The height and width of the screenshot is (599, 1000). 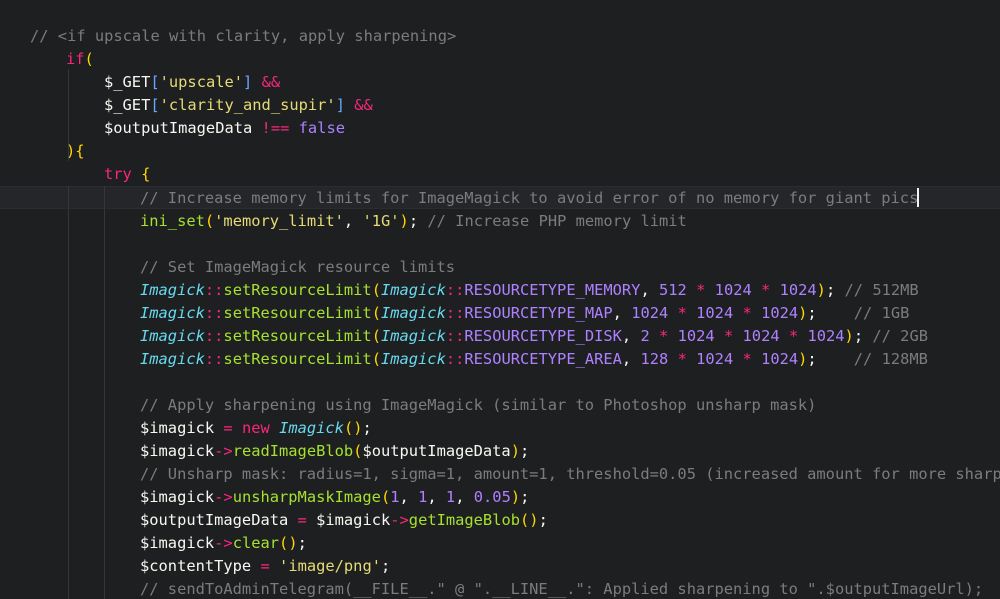 I want to click on code-line: try {, so click(x=127, y=174).